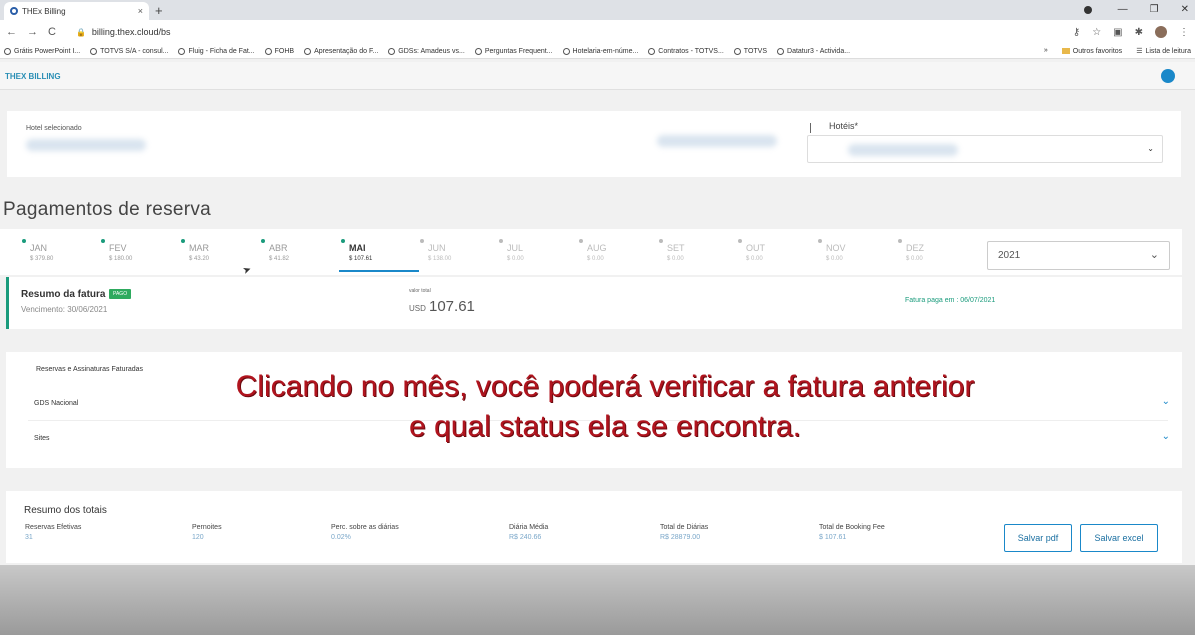 This screenshot has height=635, width=1195. I want to click on save-pdf-button: Salvar pdf, so click(1038, 538).